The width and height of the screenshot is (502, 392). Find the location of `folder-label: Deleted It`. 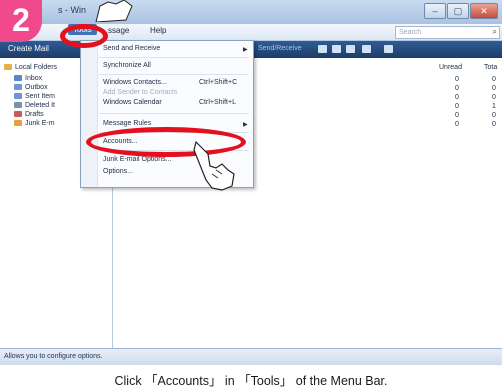

folder-label: Deleted It is located at coordinates (40, 105).